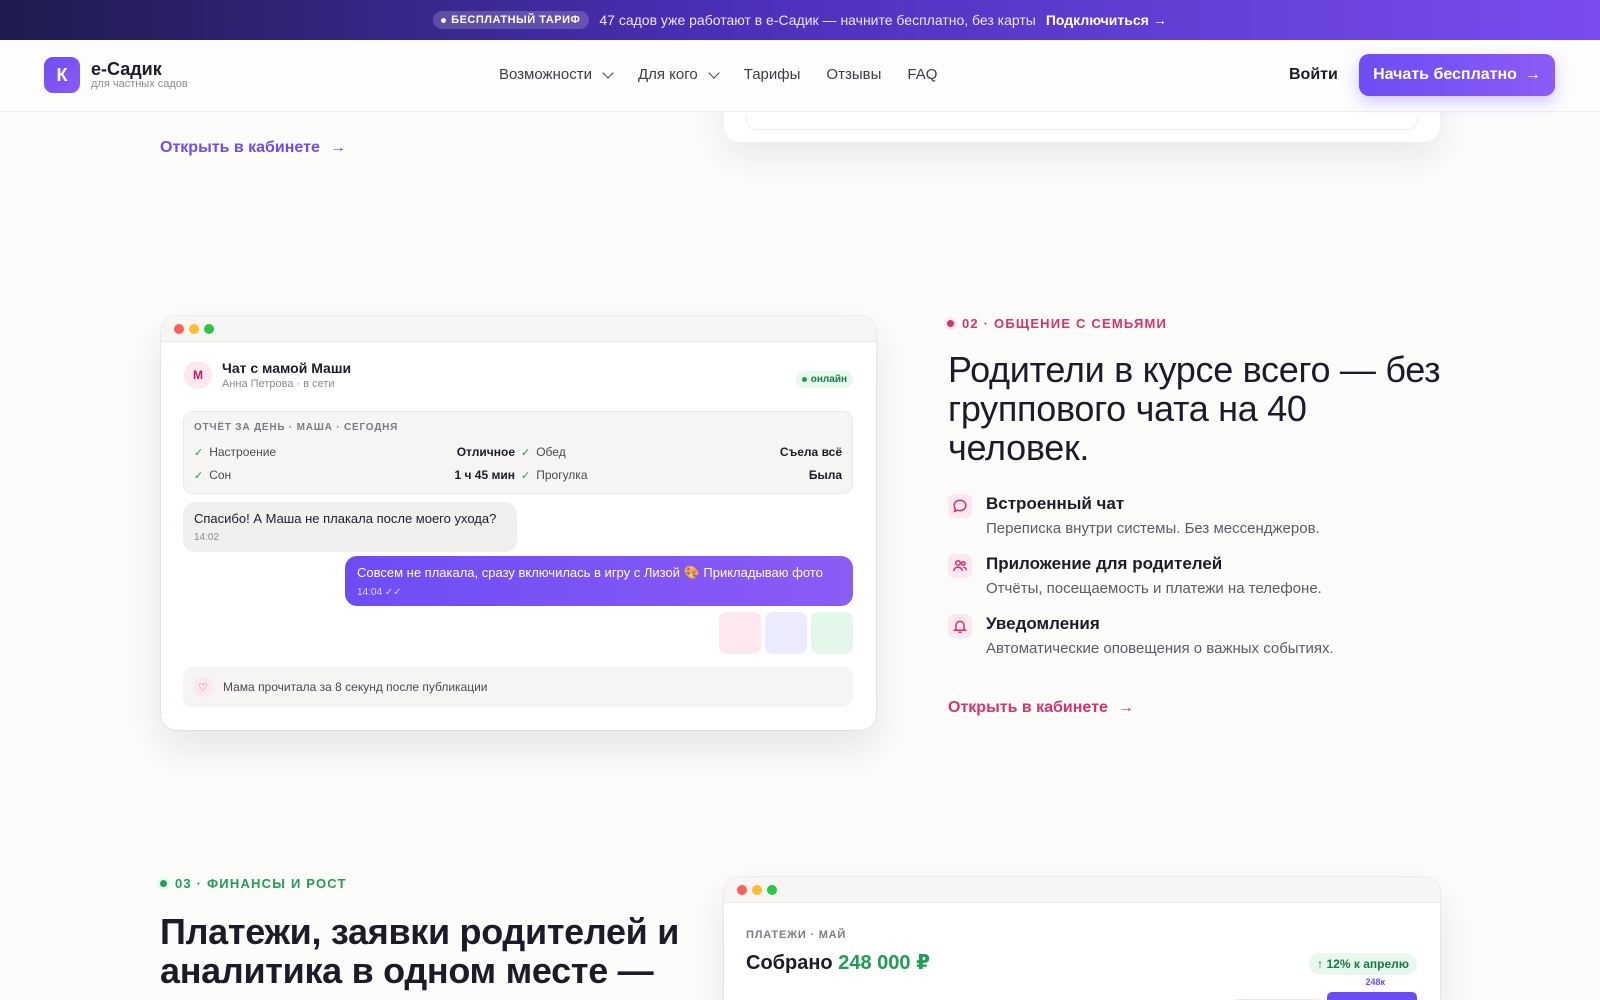 The height and width of the screenshot is (1000, 1600). I want to click on section1-open-dashboard-link: Открыть в кабинете →, so click(253, 148).